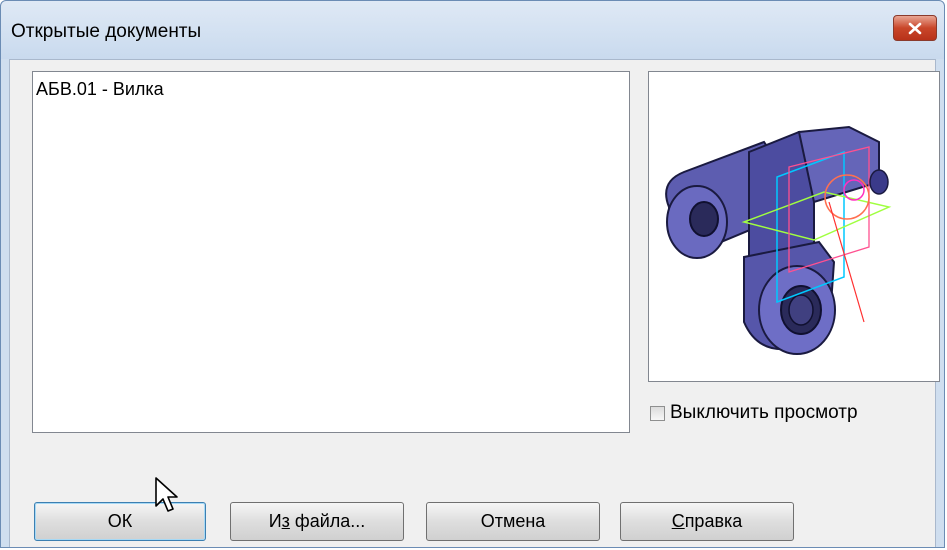 The image size is (947, 550). What do you see at coordinates (764, 413) in the screenshot?
I see `checkbox-label: Выключить просмотр` at bounding box center [764, 413].